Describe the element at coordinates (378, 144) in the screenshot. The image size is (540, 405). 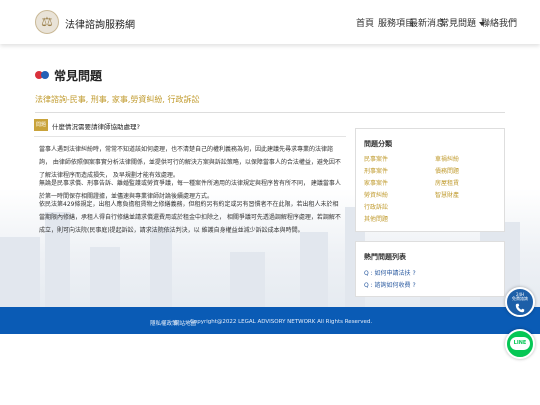
I see `category-card-title: 問題分類` at that location.